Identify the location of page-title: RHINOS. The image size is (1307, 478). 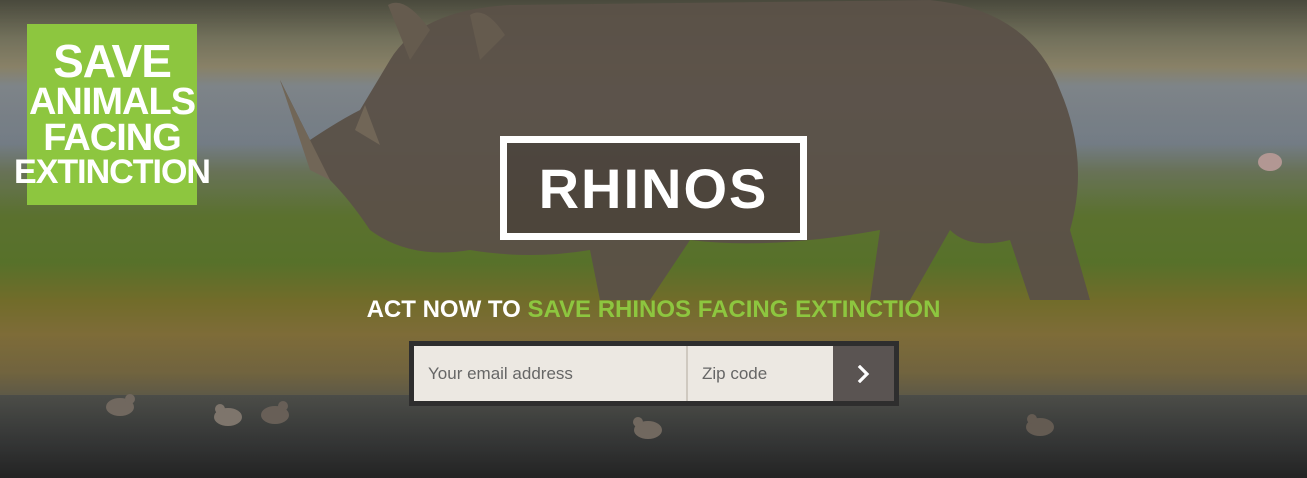
(653, 188).